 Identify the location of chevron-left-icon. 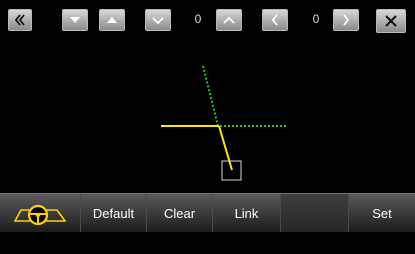
(274, 20).